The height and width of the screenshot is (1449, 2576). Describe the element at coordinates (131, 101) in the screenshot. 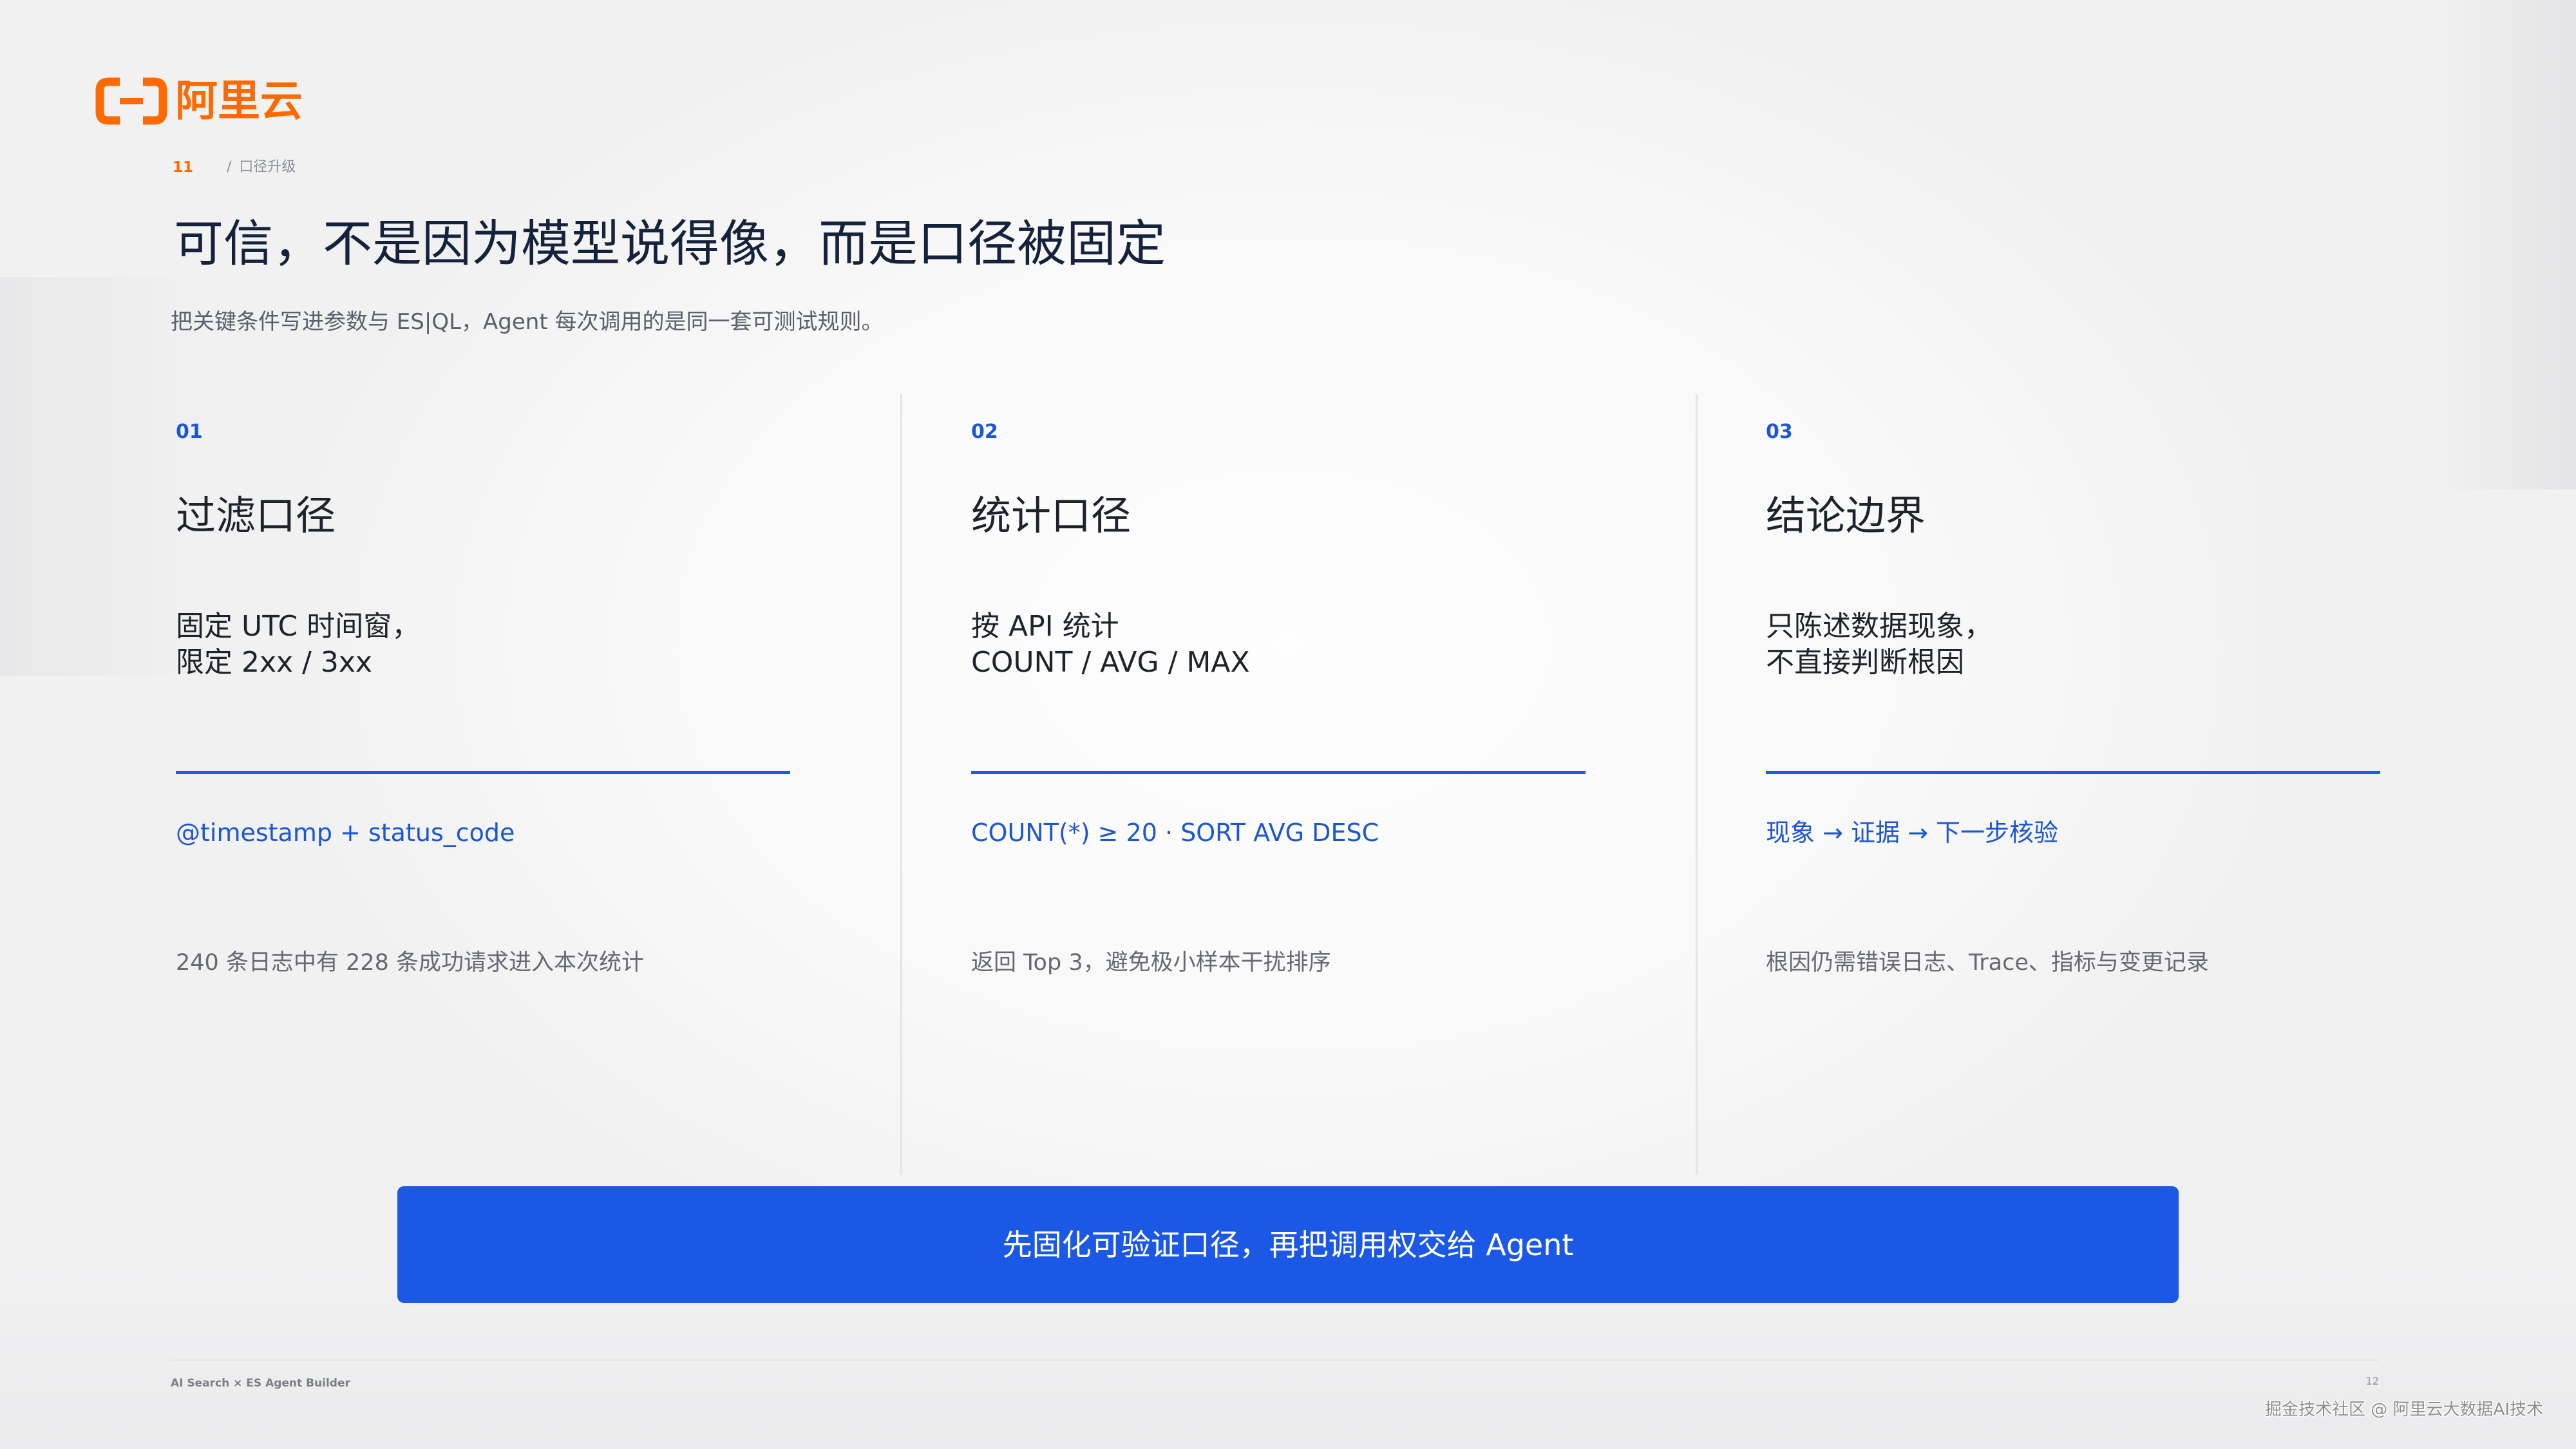

I see `alibaba-cloud-logo-icon` at that location.